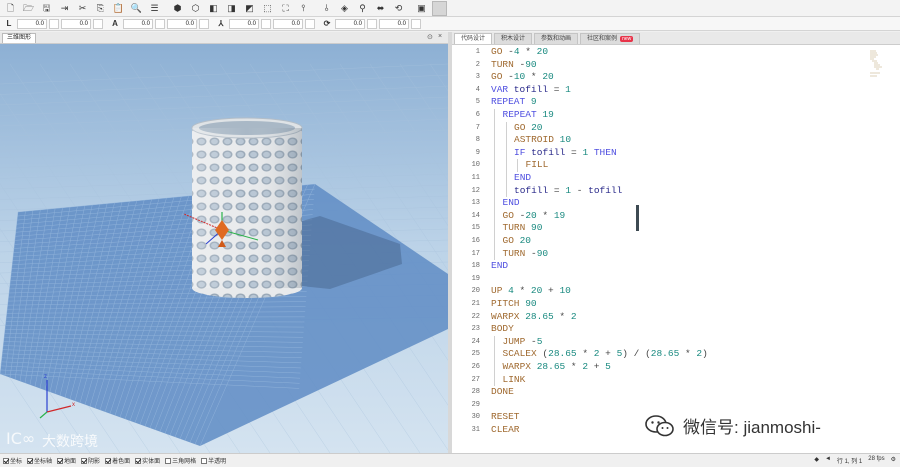  What do you see at coordinates (676, 191) in the screenshot?
I see `code-line: 12 tofill = 1 - tofill` at bounding box center [676, 191].